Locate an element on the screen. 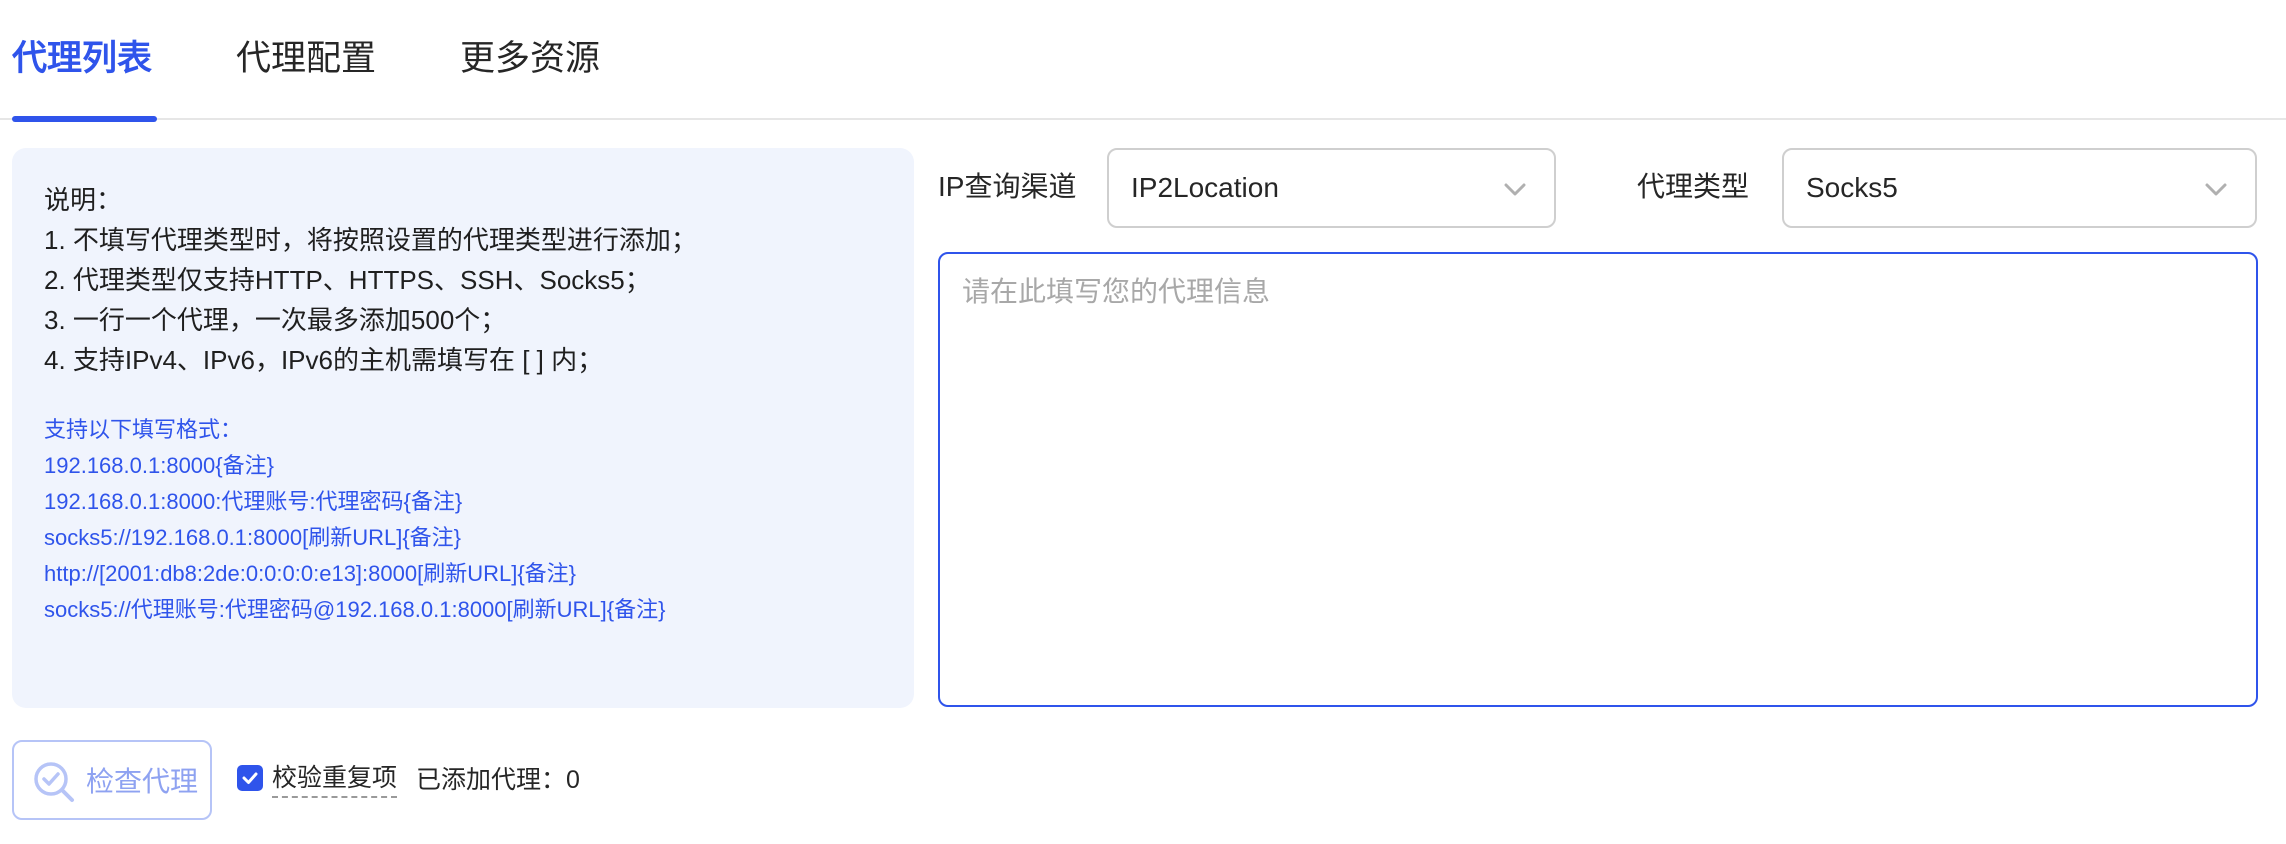 This screenshot has width=2286, height=844. ip-channel-label: IP查询渠道 is located at coordinates (1007, 186).